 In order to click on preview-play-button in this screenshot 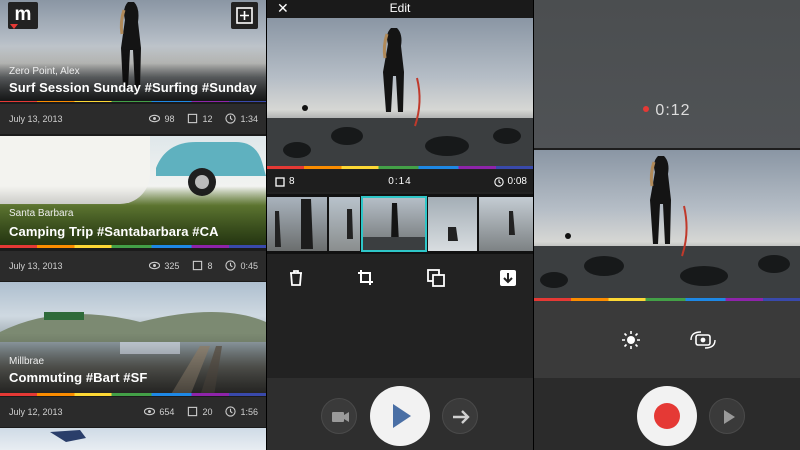, I will do `click(727, 416)`.